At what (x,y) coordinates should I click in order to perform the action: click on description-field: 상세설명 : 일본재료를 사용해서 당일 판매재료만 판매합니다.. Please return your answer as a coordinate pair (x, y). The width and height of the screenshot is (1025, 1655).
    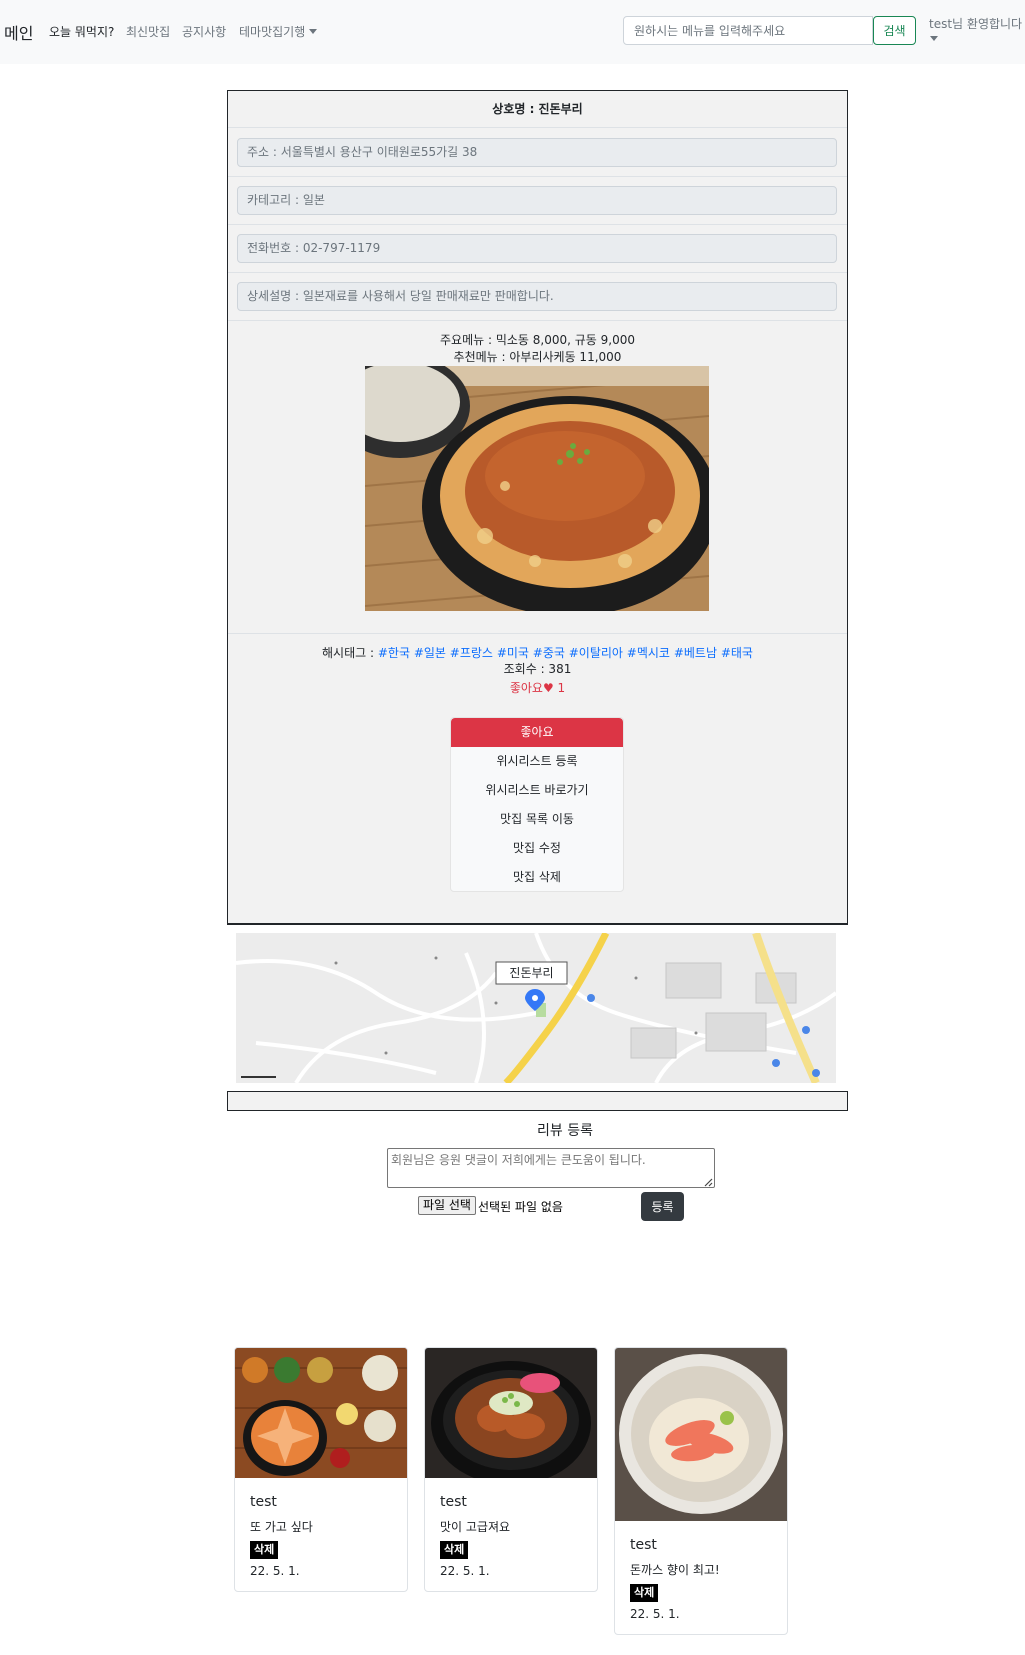
    Looking at the image, I should click on (537, 296).